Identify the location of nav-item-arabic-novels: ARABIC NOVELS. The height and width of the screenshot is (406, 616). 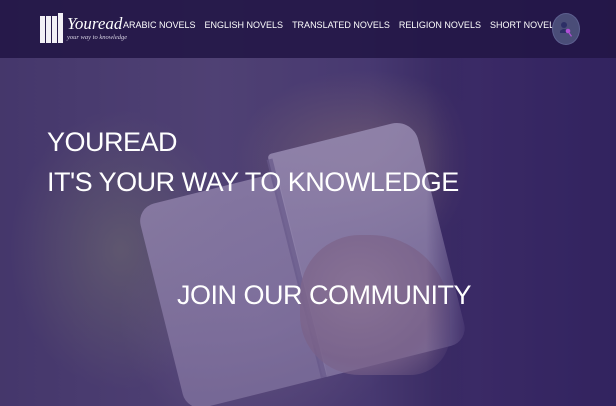
(159, 25).